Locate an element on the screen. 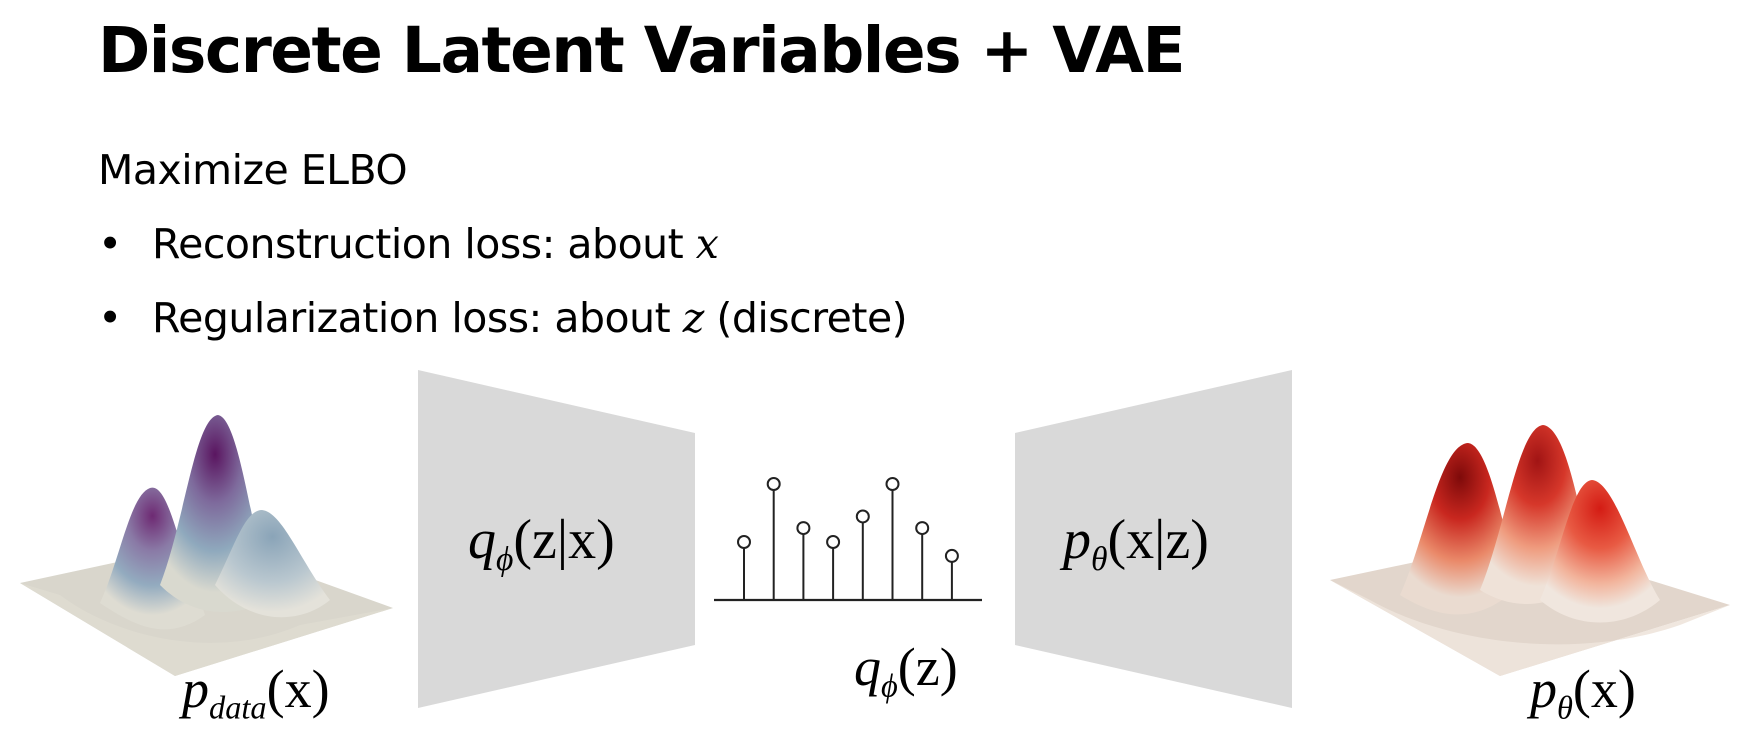  model-label: pθ(x) is located at coordinates (1583, 692).